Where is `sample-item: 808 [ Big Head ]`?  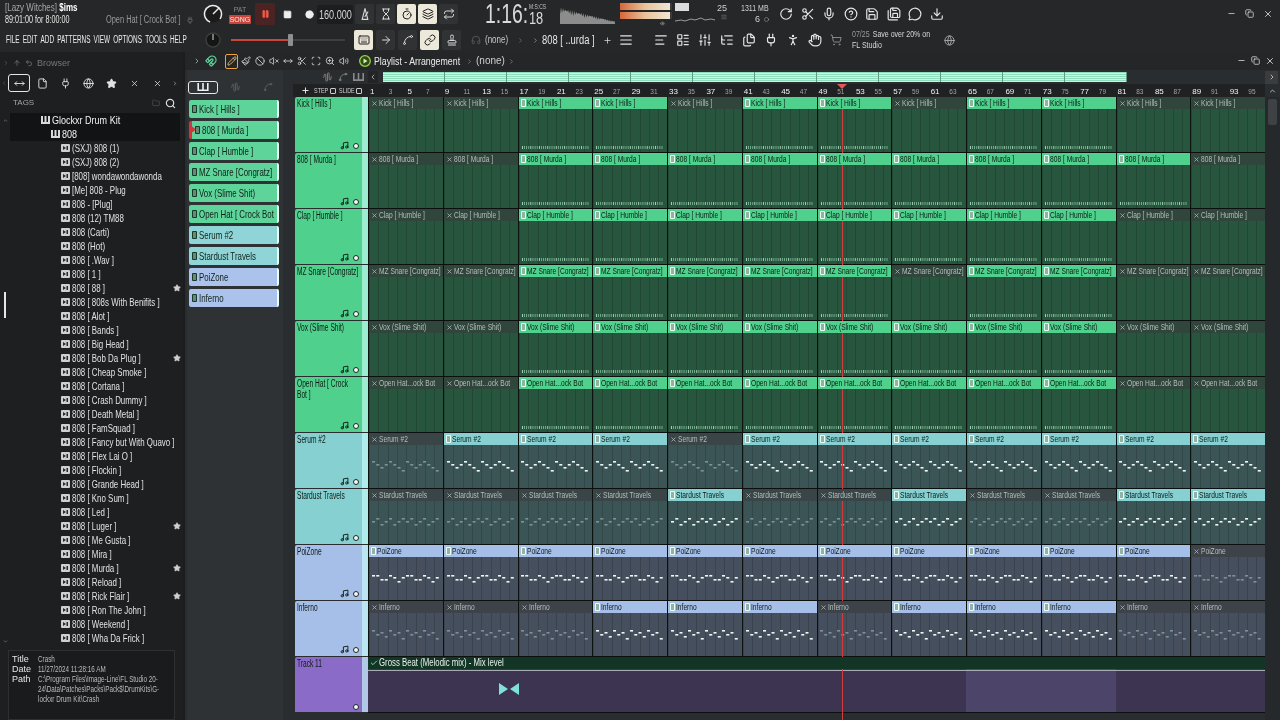 sample-item: 808 [ Big Head ] is located at coordinates (96, 344).